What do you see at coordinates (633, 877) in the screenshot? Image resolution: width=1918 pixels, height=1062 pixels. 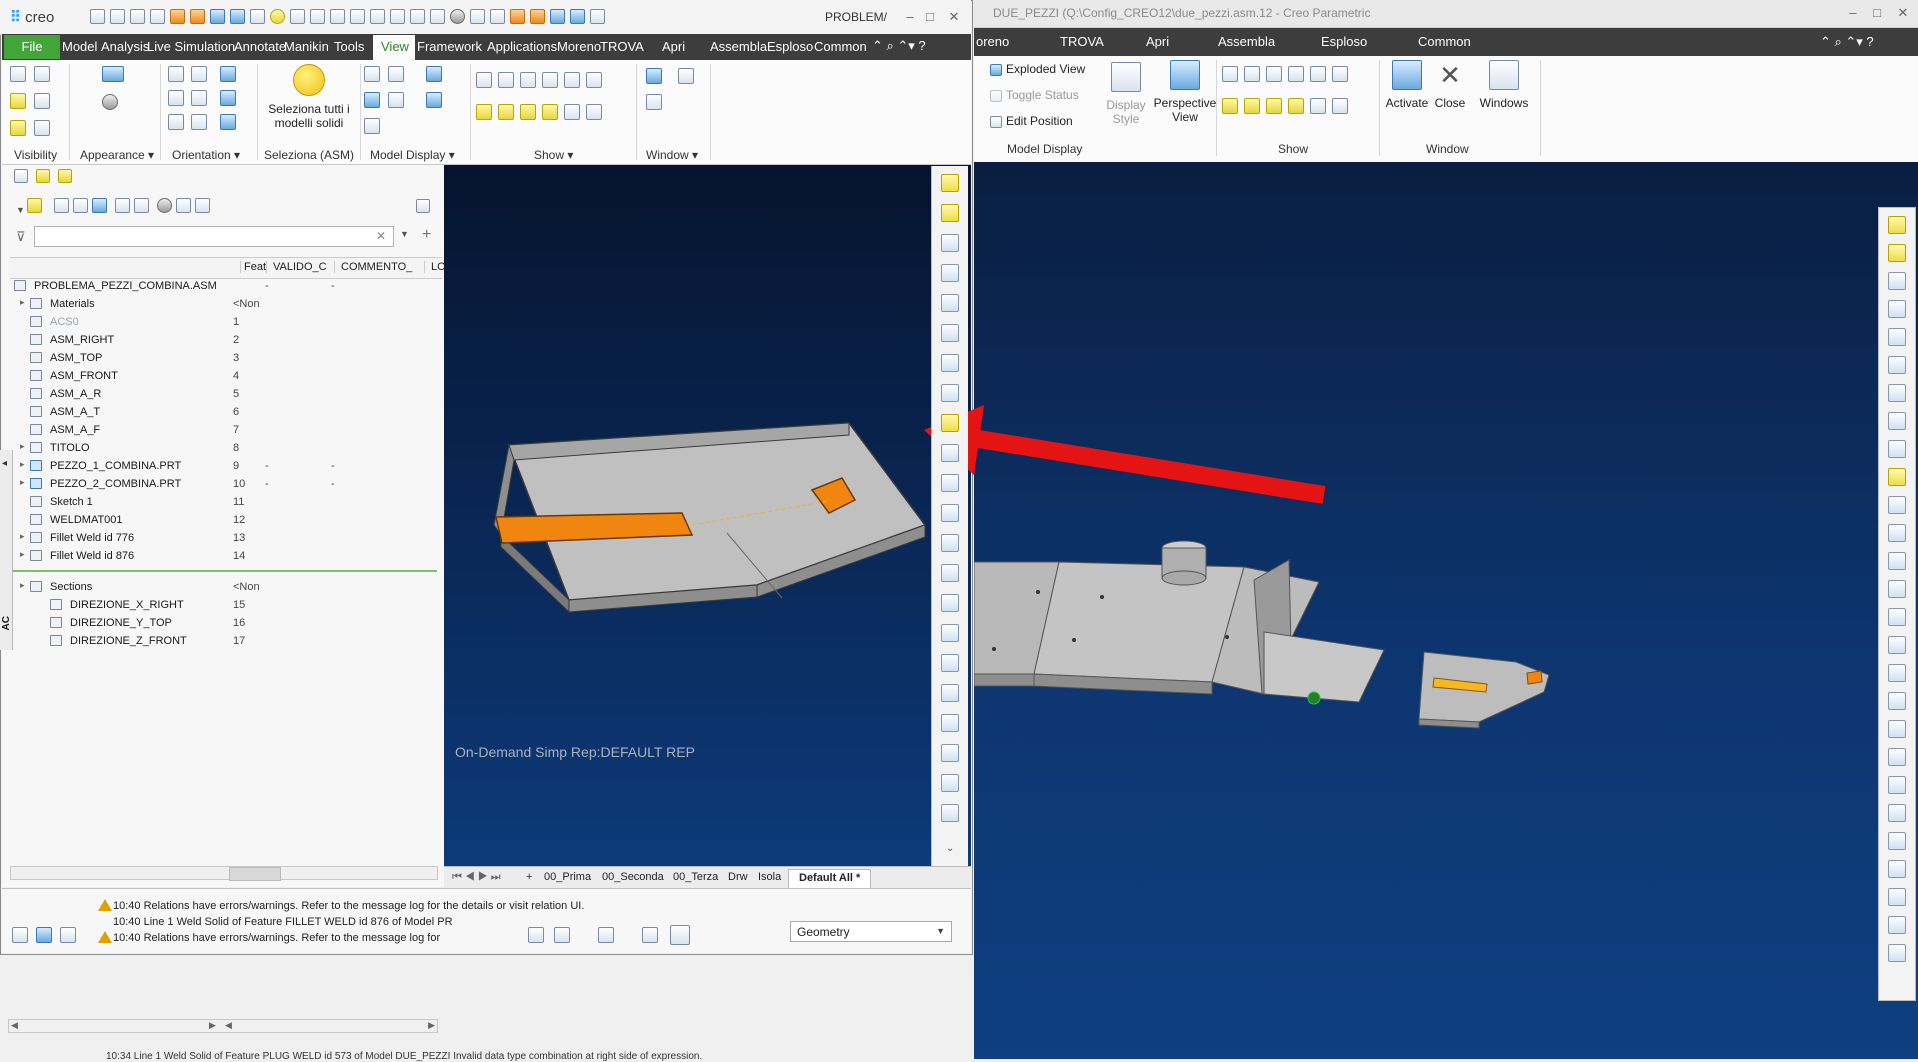 I see `layer-tab-00-seconda: 00_Seconda` at bounding box center [633, 877].